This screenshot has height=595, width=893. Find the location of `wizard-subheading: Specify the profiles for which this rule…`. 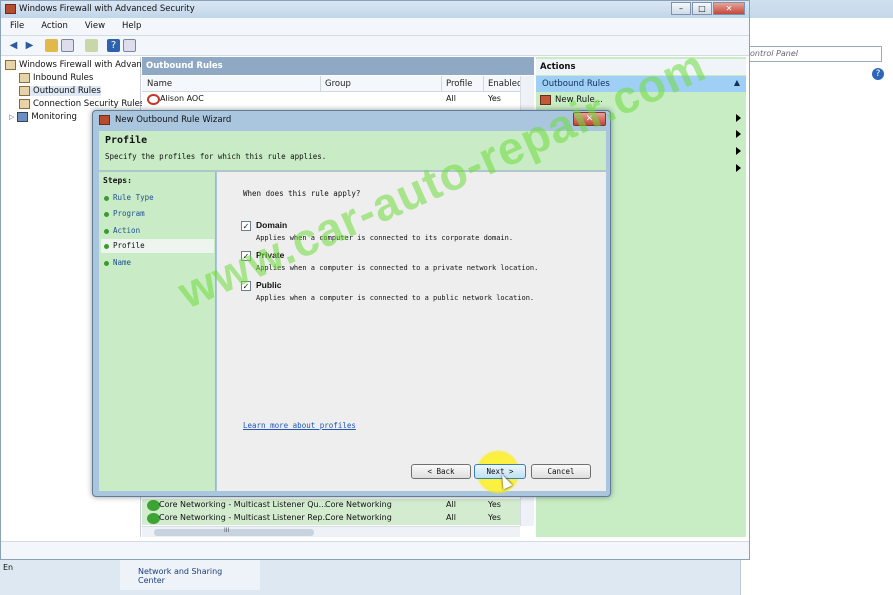

wizard-subheading: Specify the profiles for which this rule… is located at coordinates (216, 156).